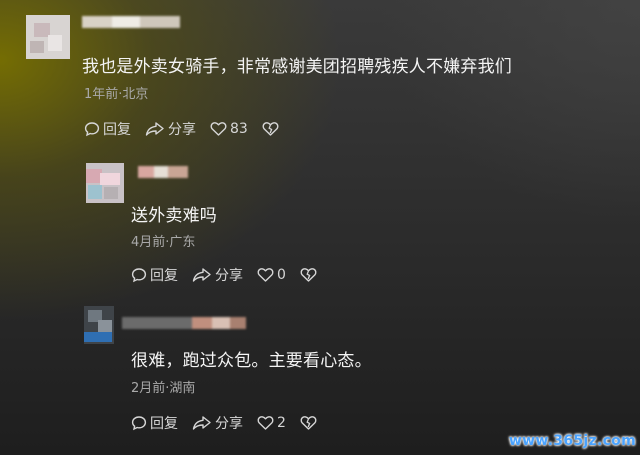 Image resolution: width=640 pixels, height=455 pixels. Describe the element at coordinates (281, 275) in the screenshot. I see `like-count: 0` at that location.